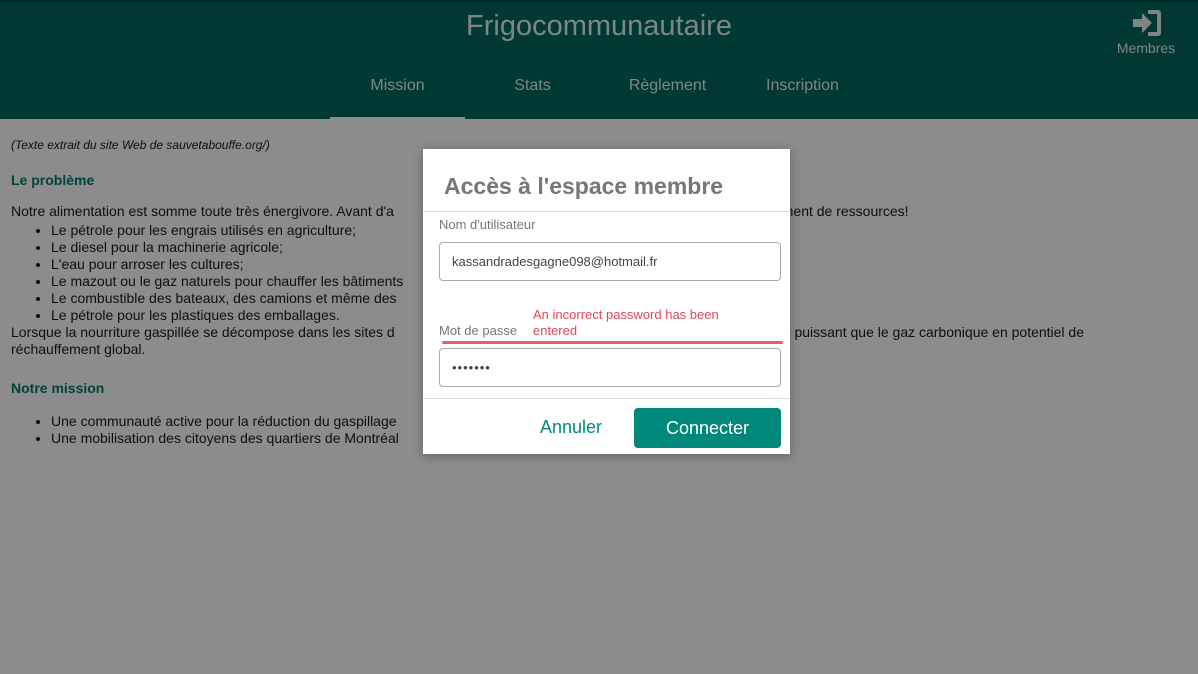 This screenshot has width=1198, height=674. Describe the element at coordinates (610, 367) in the screenshot. I see `password-input` at that location.